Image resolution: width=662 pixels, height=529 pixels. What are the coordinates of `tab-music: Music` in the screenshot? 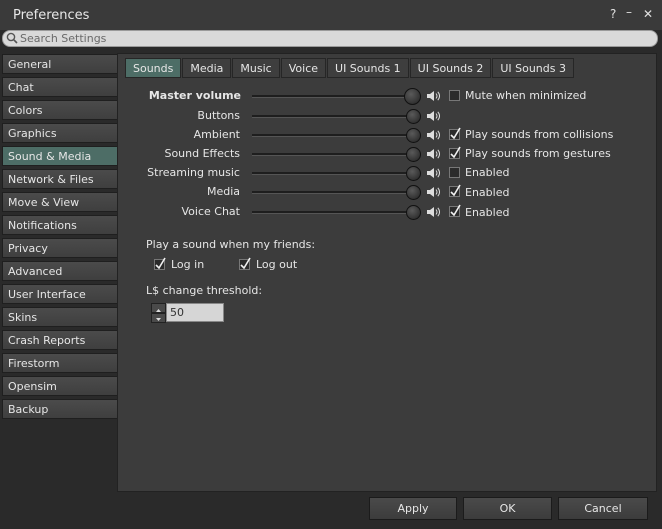 It's located at (256, 68).